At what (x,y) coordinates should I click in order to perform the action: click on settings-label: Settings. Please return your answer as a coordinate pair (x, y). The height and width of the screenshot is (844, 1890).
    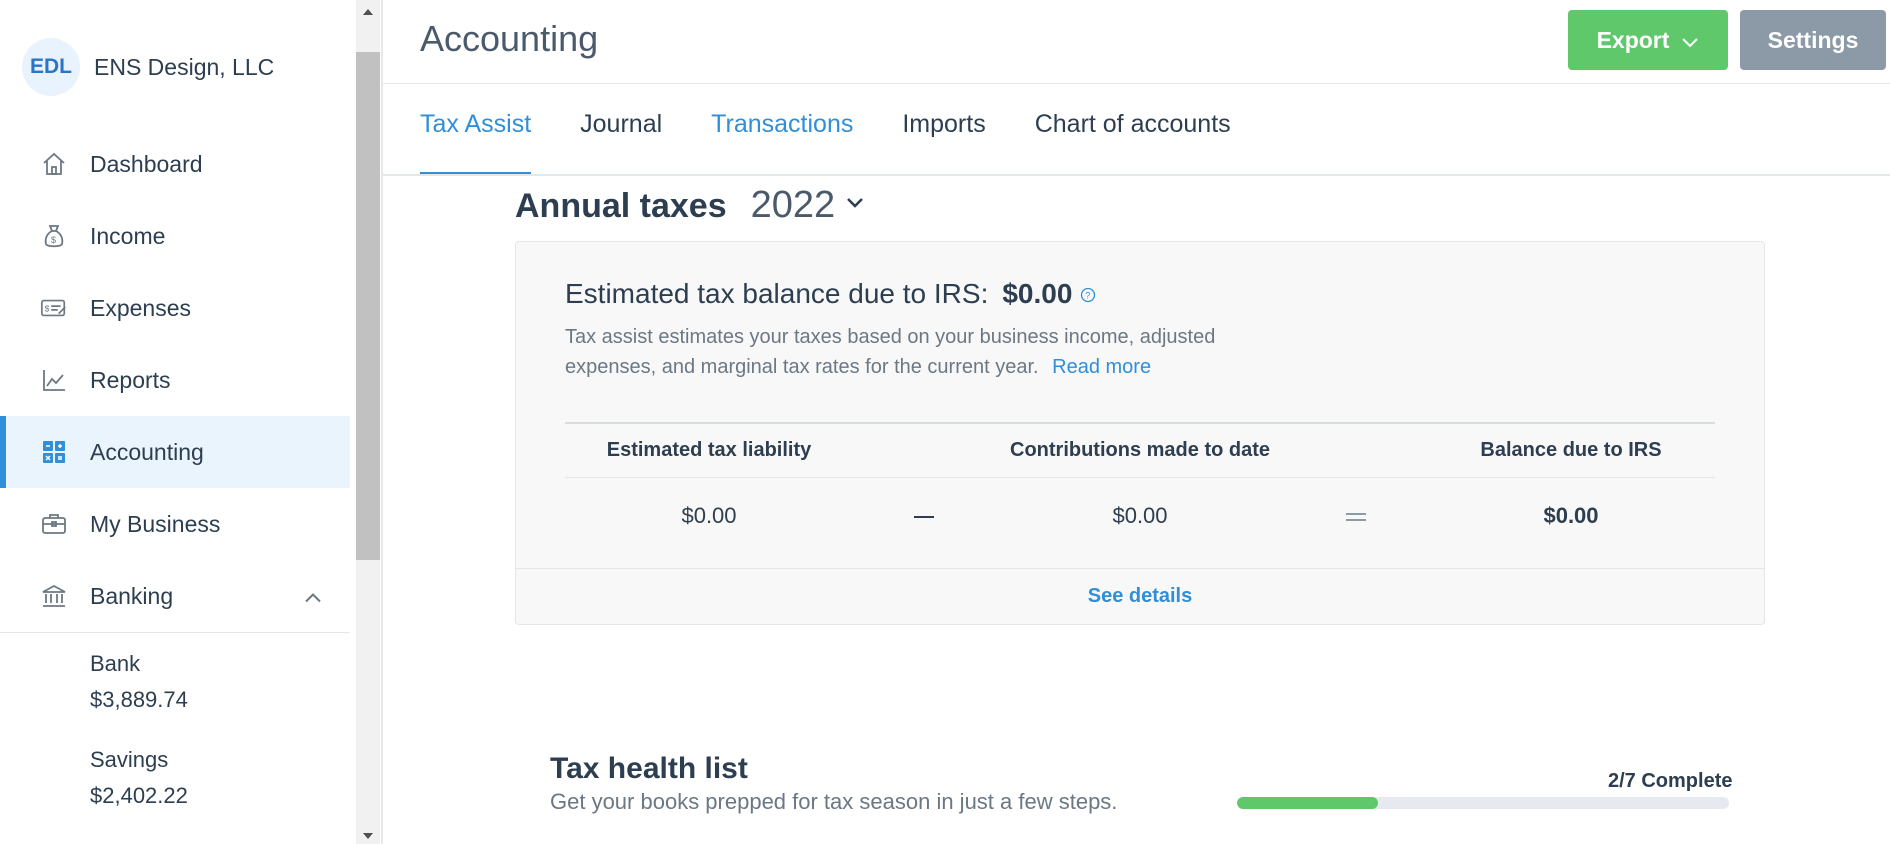
    Looking at the image, I should click on (1813, 39).